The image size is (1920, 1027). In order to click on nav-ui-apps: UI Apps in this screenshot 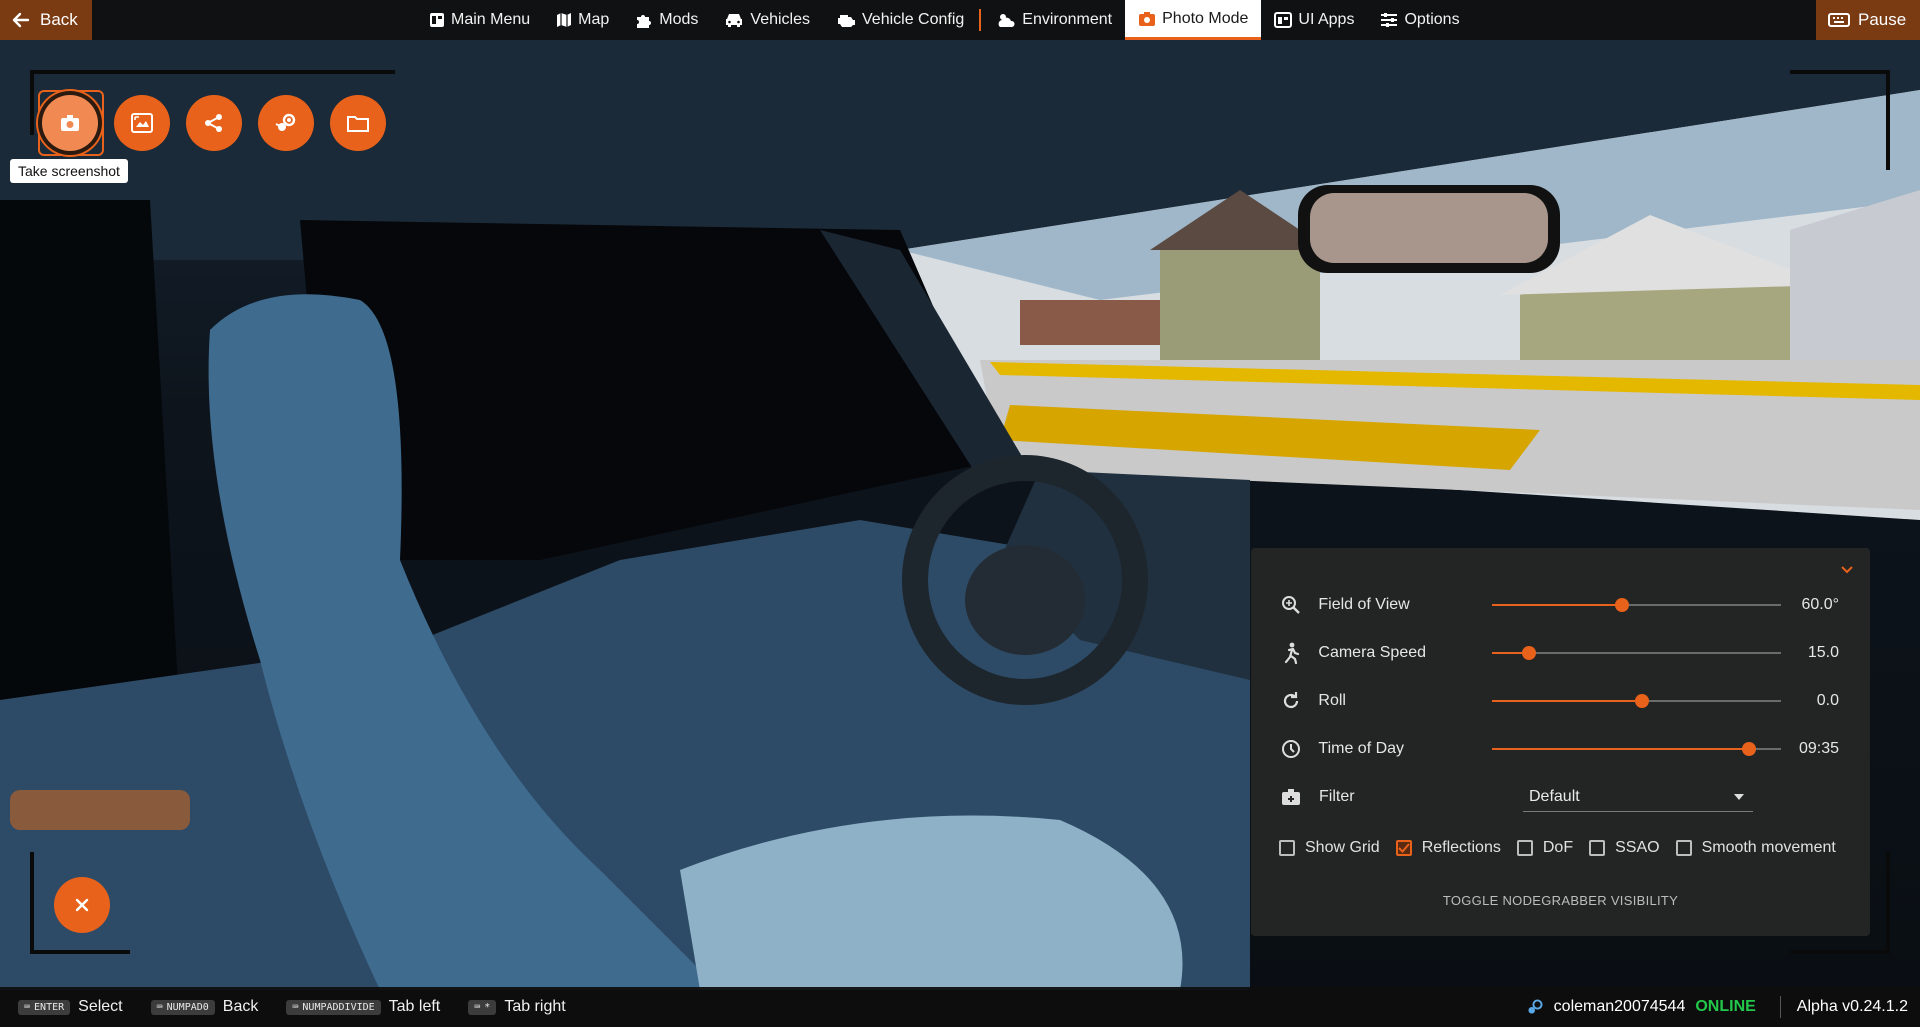, I will do `click(1314, 20)`.